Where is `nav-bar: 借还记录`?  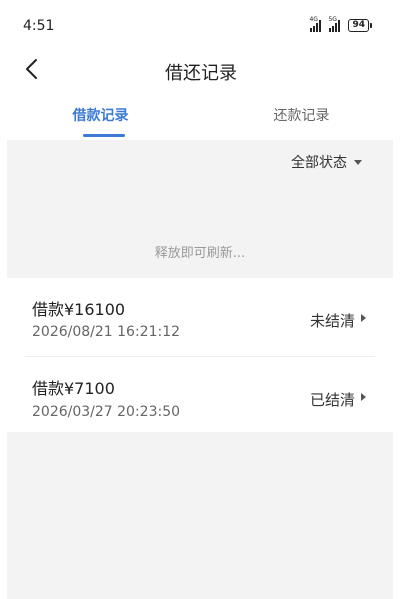 nav-bar: 借还记录 is located at coordinates (201, 72).